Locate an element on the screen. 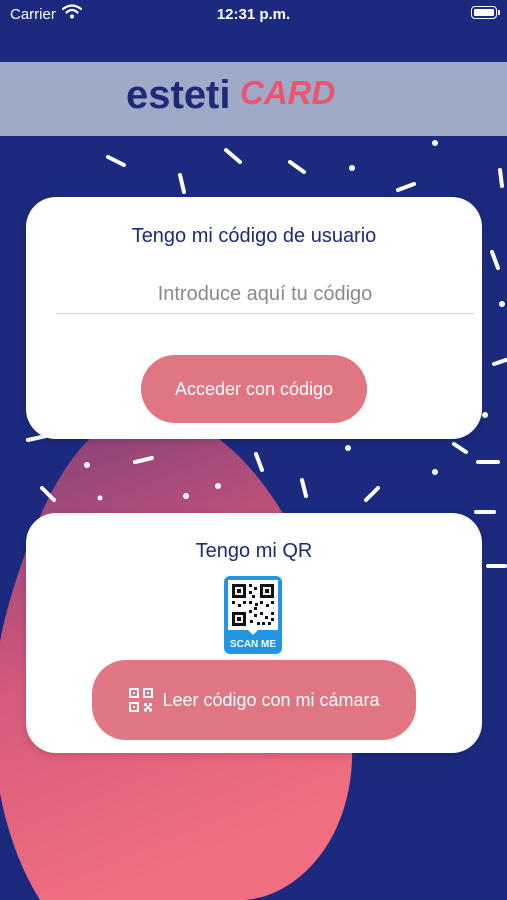  access-code-button-label: Acceder con código is located at coordinates (254, 388).